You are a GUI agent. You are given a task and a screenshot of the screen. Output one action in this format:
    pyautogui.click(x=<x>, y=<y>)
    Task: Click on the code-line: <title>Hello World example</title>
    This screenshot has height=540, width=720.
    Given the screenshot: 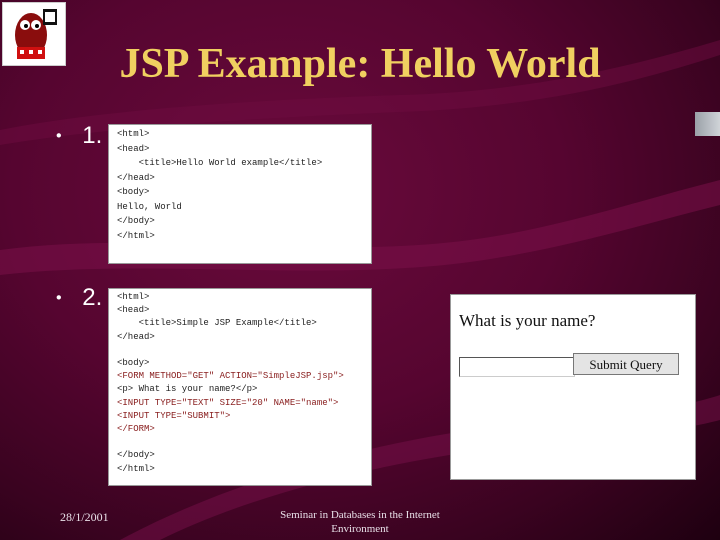 What is the action you would take?
    pyautogui.click(x=220, y=163)
    